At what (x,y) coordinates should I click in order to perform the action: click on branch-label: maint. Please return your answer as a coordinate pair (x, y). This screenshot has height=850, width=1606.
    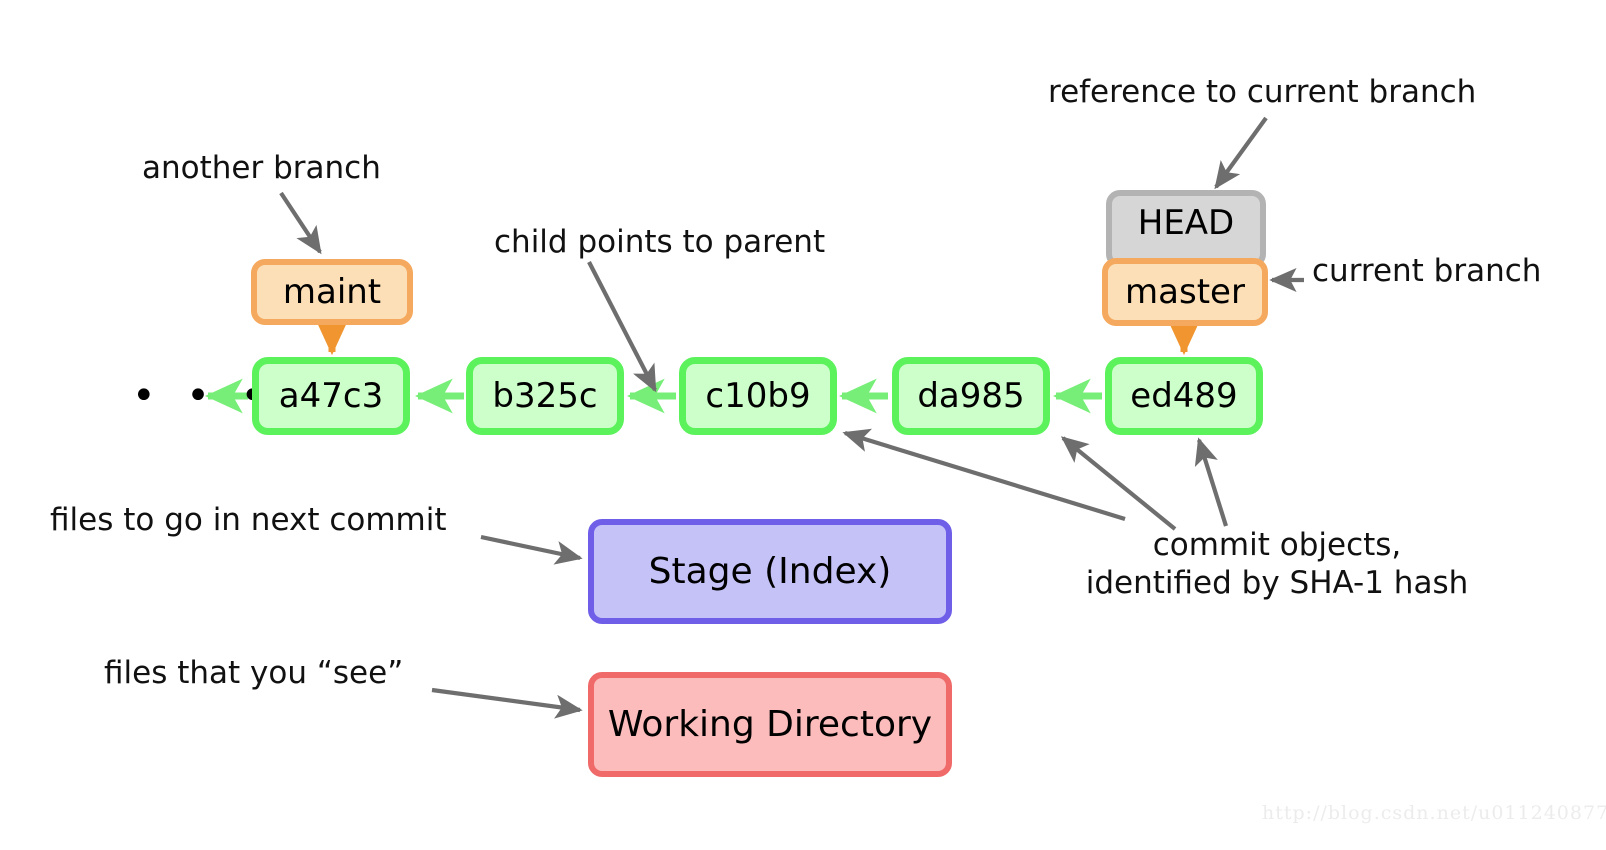
    Looking at the image, I should click on (332, 292).